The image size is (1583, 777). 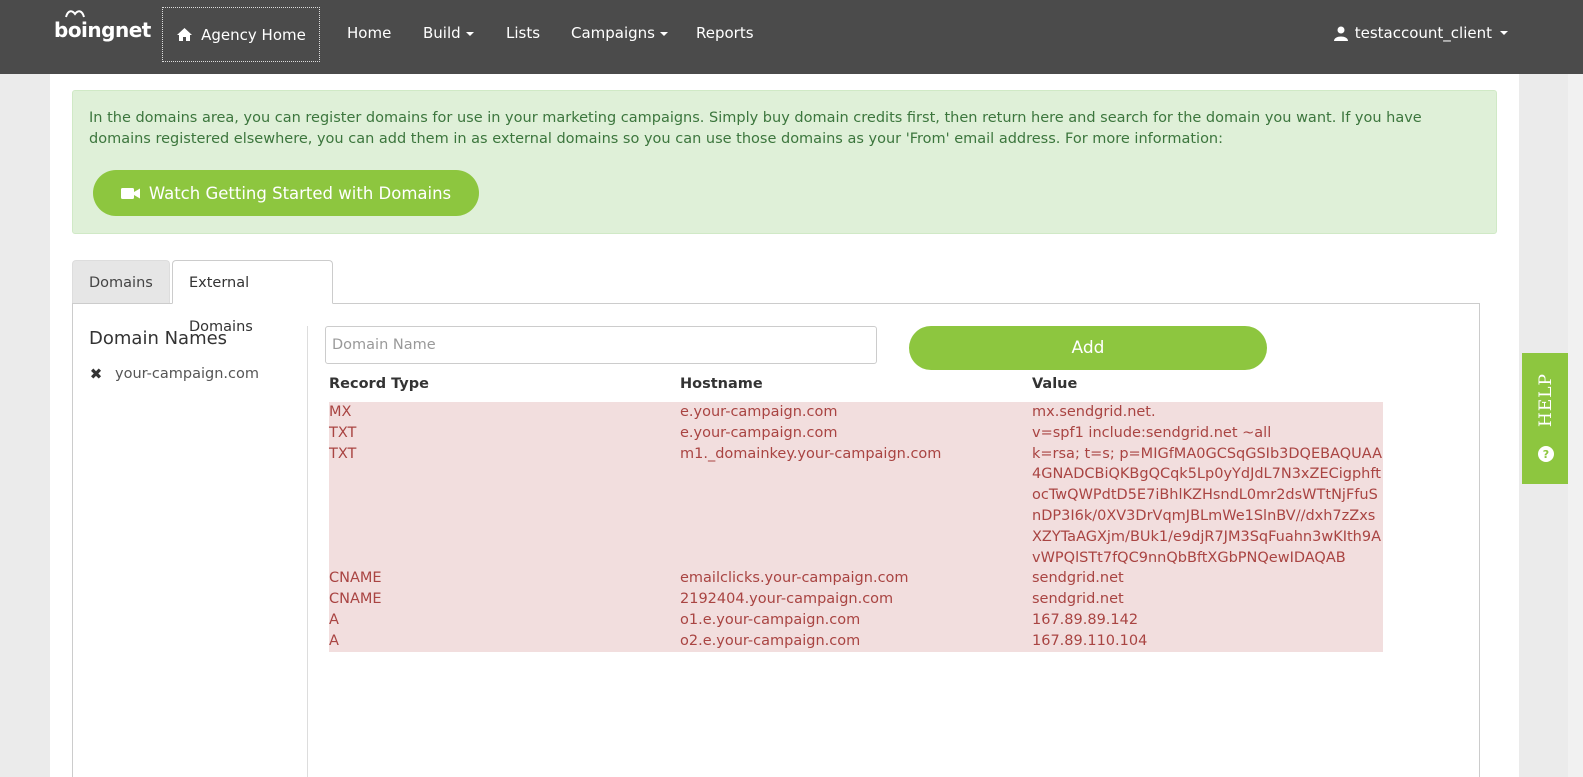 I want to click on value-cell: 167.89.110.104, so click(x=1090, y=640).